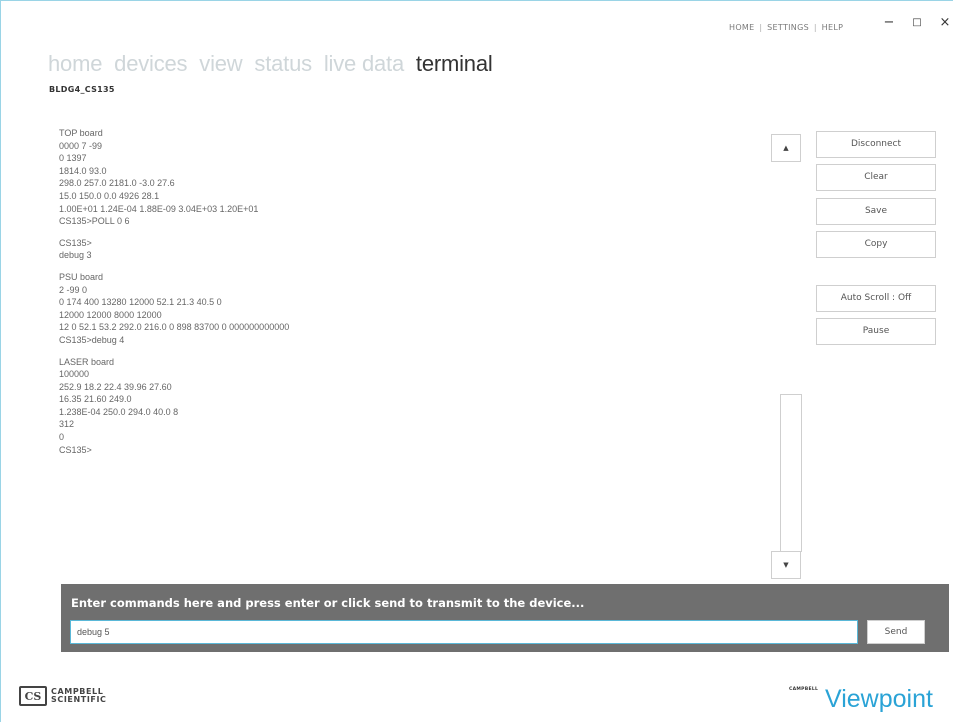 The height and width of the screenshot is (722, 953). What do you see at coordinates (75, 63) in the screenshot?
I see `tab-home: home` at bounding box center [75, 63].